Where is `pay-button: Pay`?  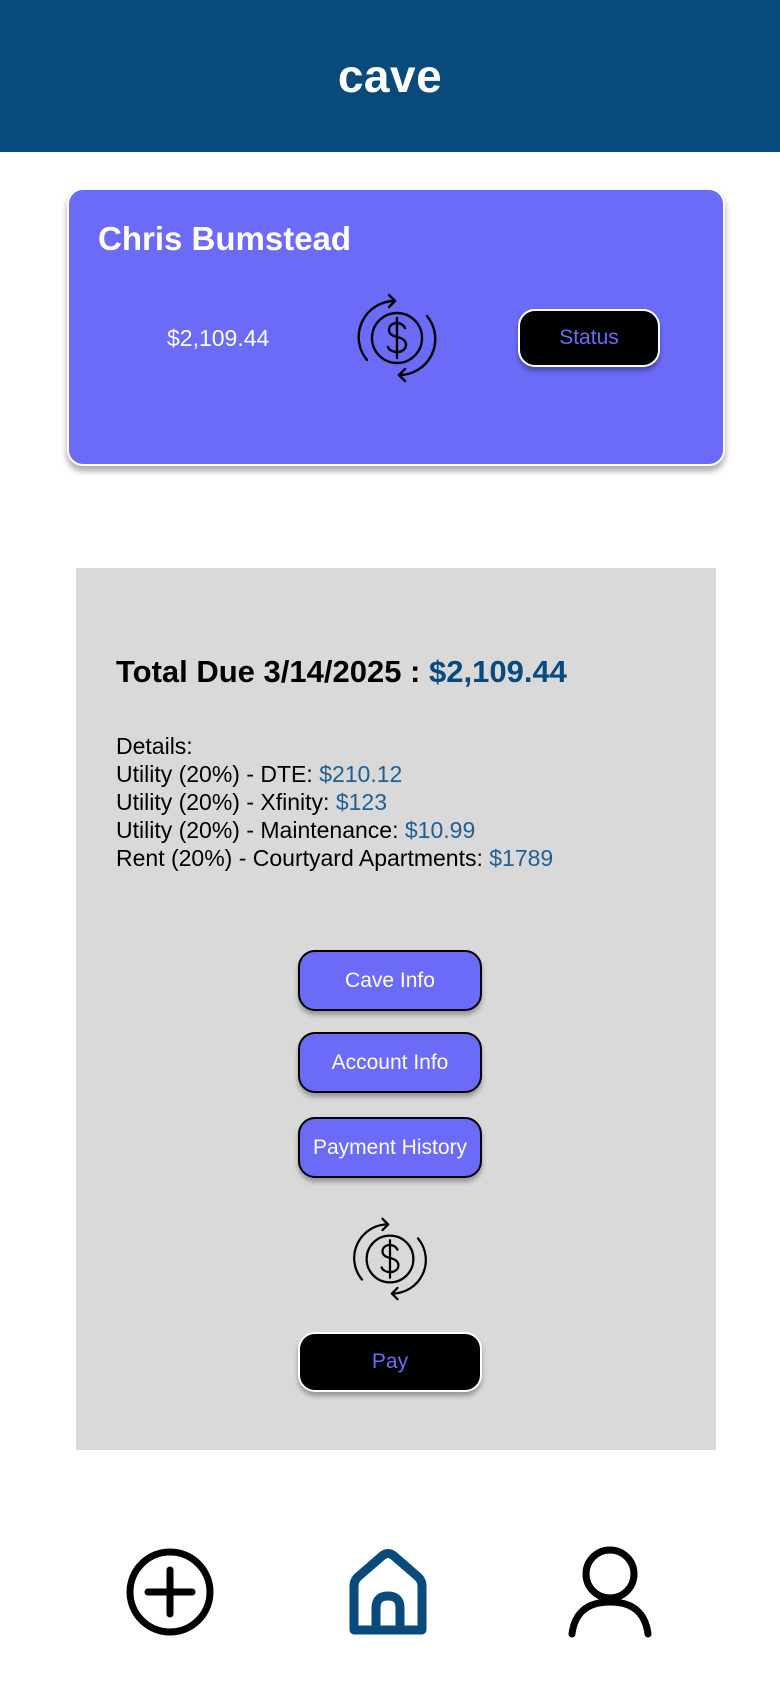
pay-button: Pay is located at coordinates (390, 1362).